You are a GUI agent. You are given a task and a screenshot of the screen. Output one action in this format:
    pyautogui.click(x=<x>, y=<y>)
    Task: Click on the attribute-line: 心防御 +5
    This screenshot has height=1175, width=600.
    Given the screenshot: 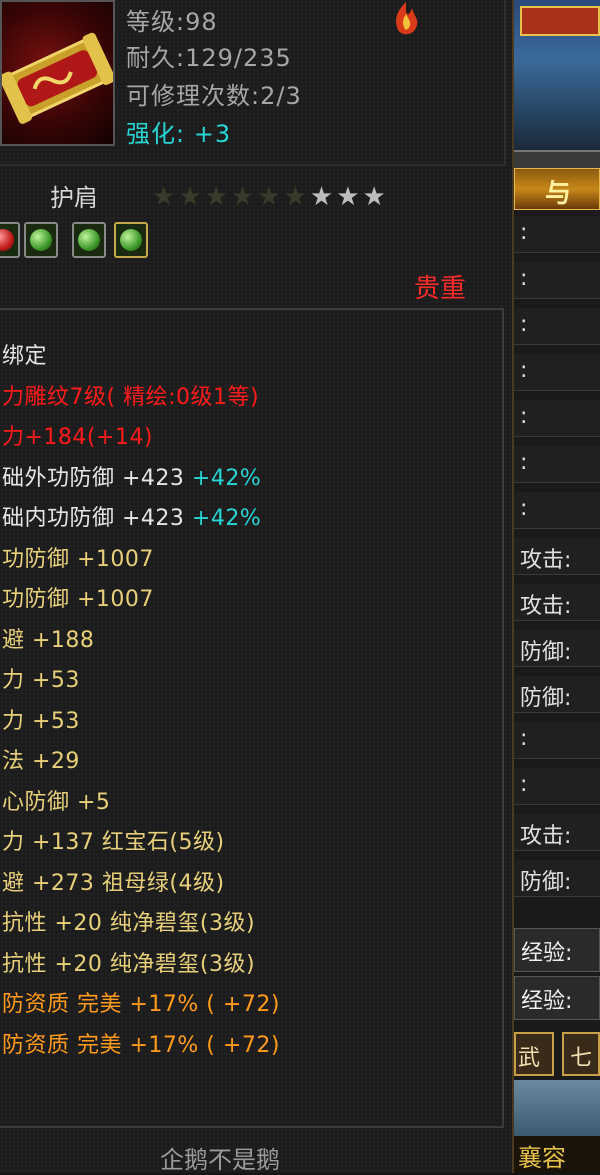 What is the action you would take?
    pyautogui.click(x=56, y=800)
    